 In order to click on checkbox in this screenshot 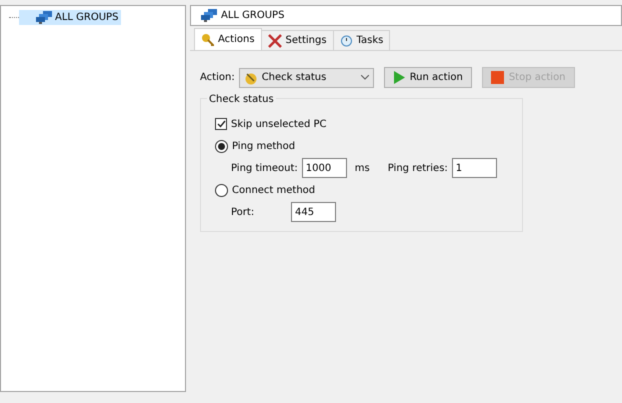, I will do `click(221, 124)`.